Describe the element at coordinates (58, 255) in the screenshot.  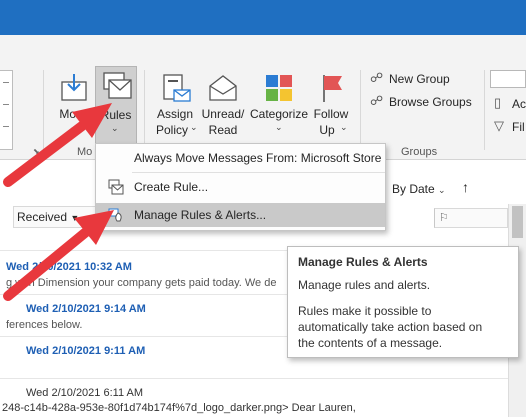
I see `red-arrow-to-manage-rules-icon` at that location.